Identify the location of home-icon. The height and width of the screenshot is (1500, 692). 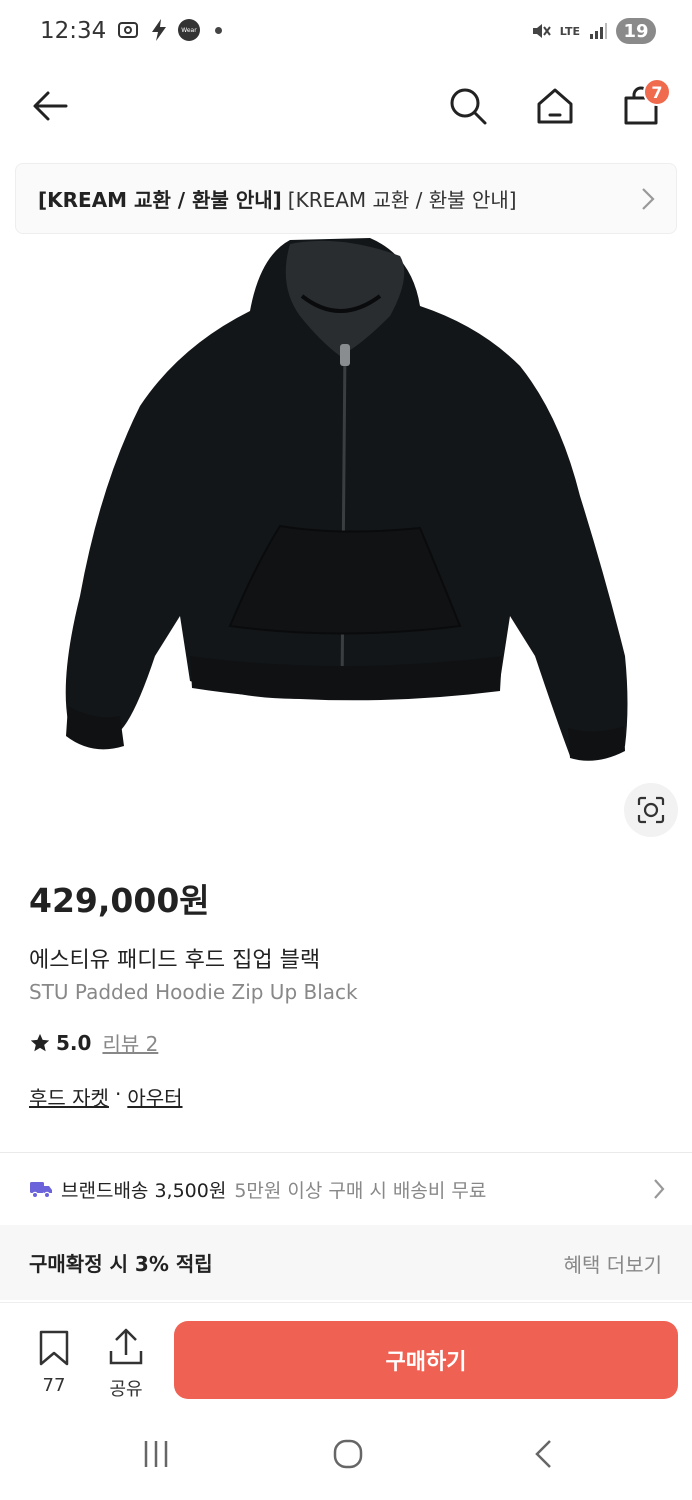
(555, 106).